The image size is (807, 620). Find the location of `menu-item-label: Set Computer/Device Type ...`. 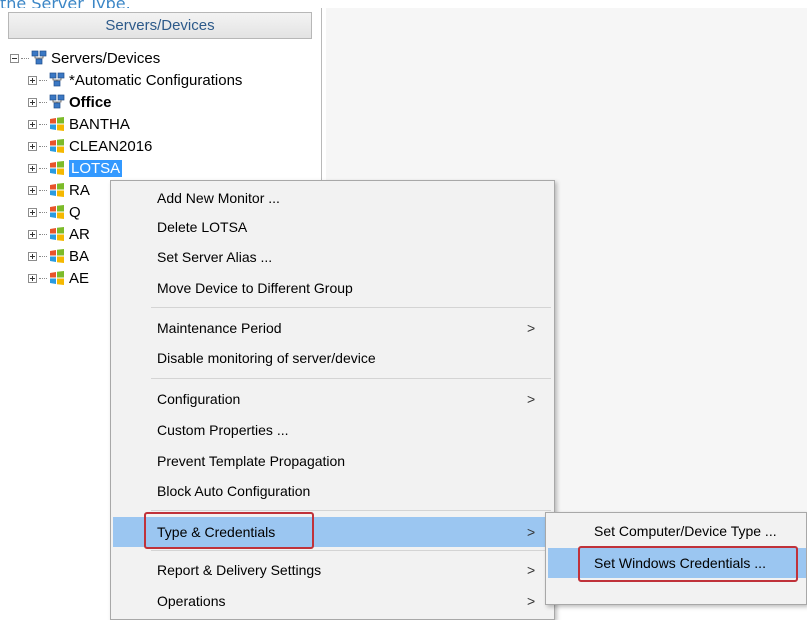

menu-item-label: Set Computer/Device Type ... is located at coordinates (685, 531).